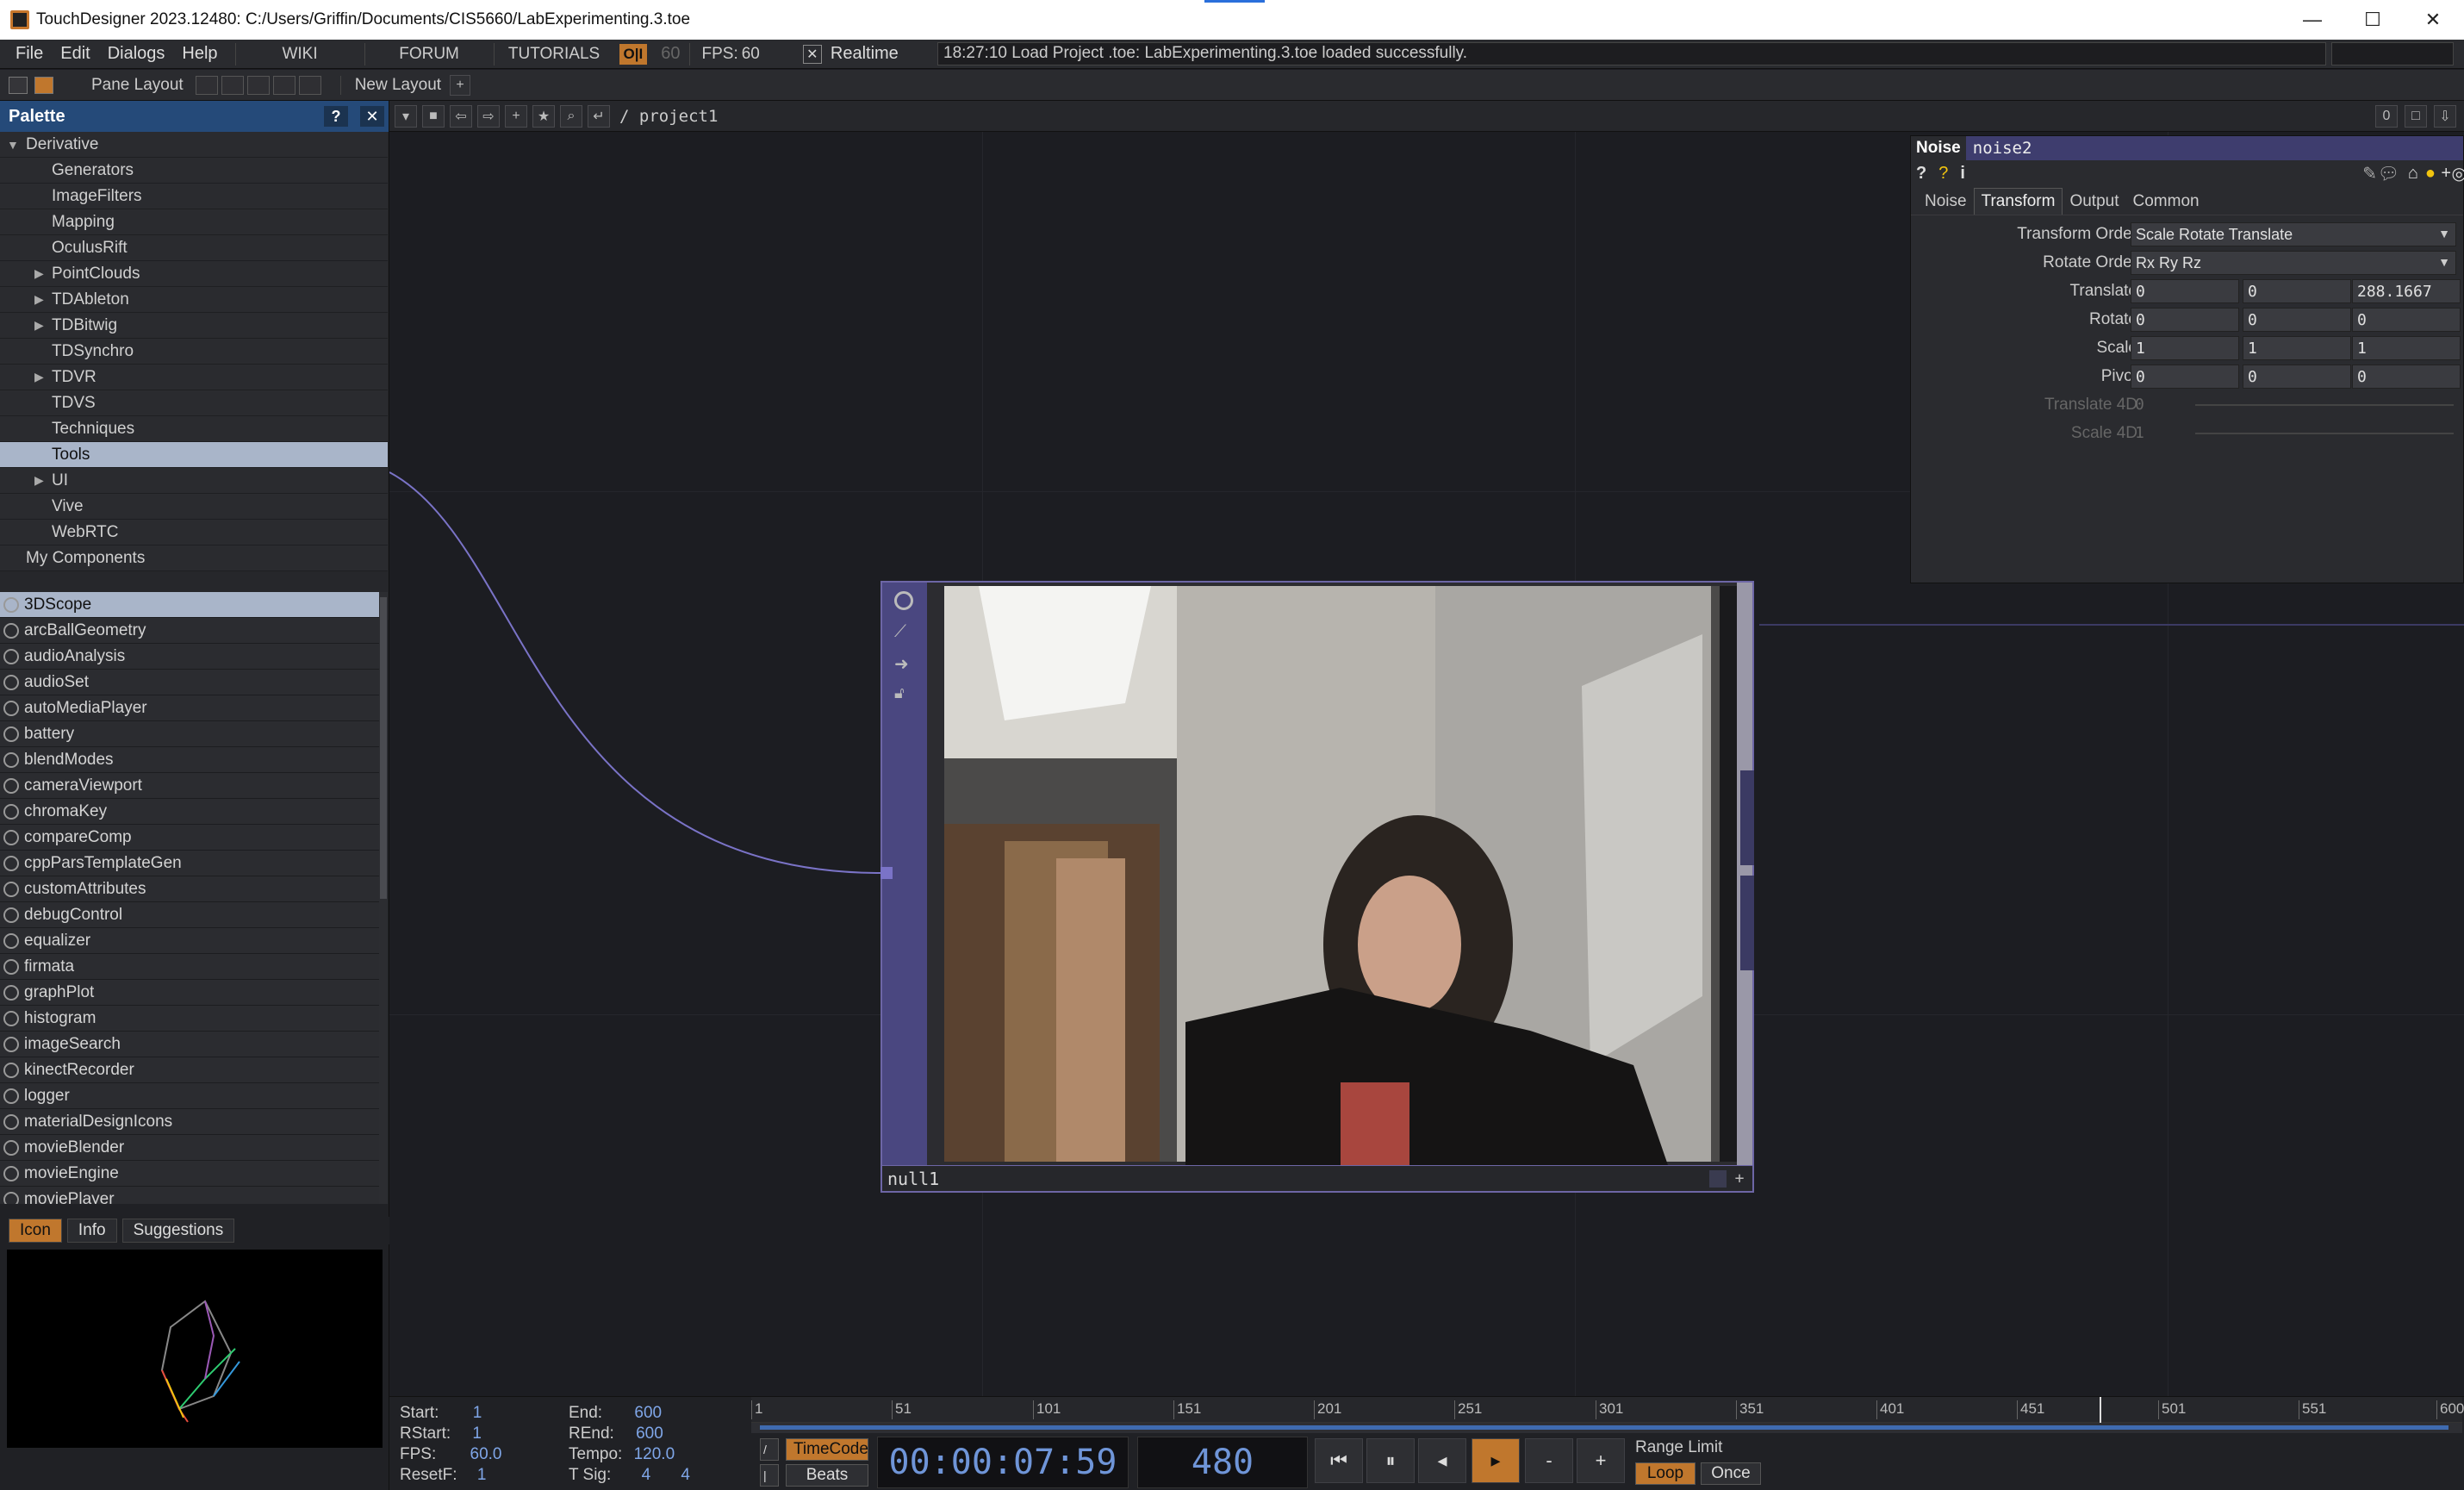 This screenshot has width=2464, height=1490. What do you see at coordinates (616, 1413) in the screenshot?
I see `end-field: End: 600` at bounding box center [616, 1413].